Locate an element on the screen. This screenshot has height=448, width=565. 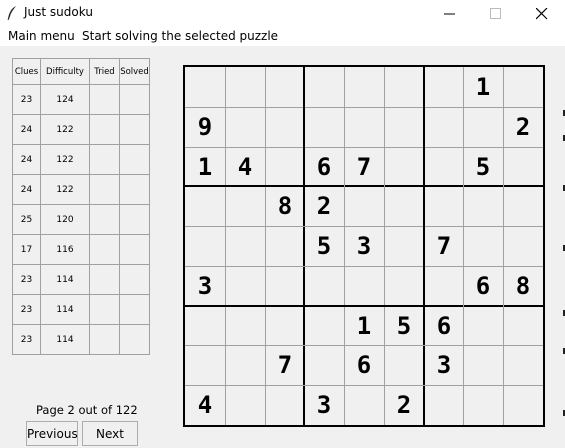
menu-start-solving: Start solving the selected puzzle is located at coordinates (180, 36).